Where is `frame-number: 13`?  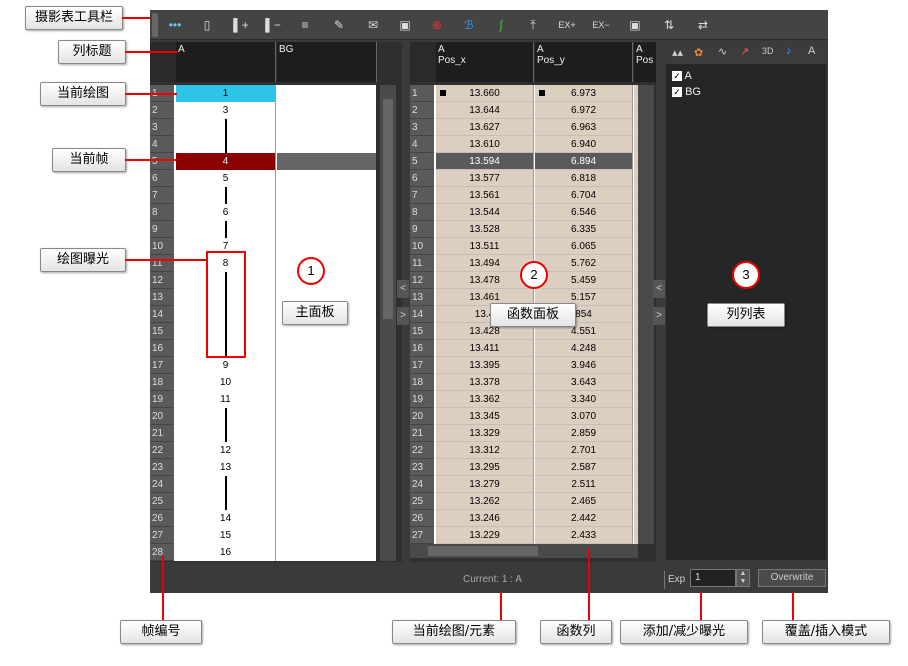 frame-number: 13 is located at coordinates (162, 297).